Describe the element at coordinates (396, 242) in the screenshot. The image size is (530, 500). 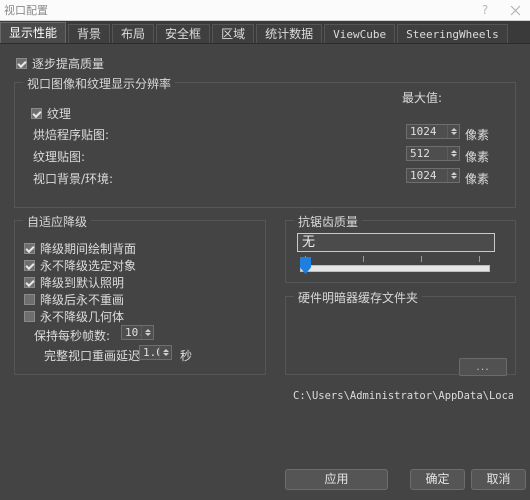
I see `antialias-value-field: 无` at that location.